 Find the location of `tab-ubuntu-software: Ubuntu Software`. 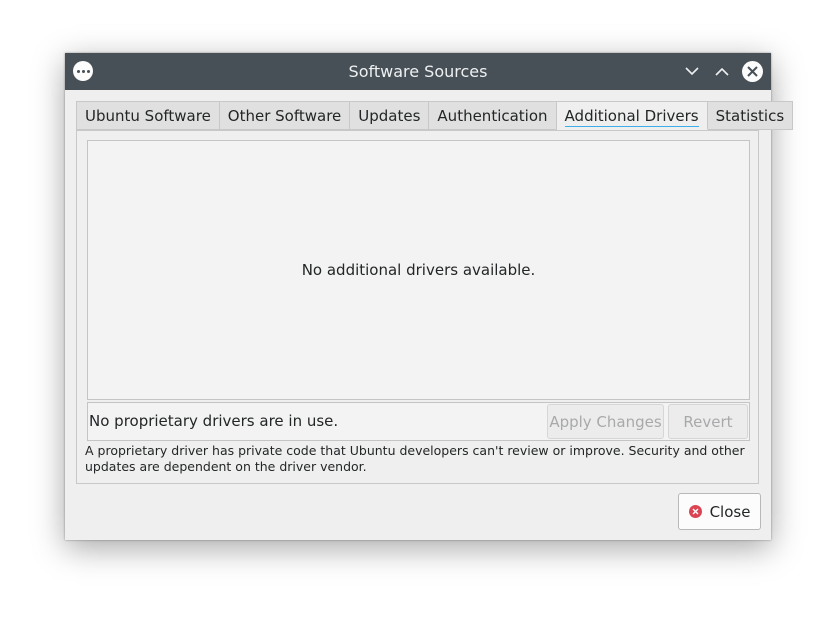

tab-ubuntu-software: Ubuntu Software is located at coordinates (148, 115).